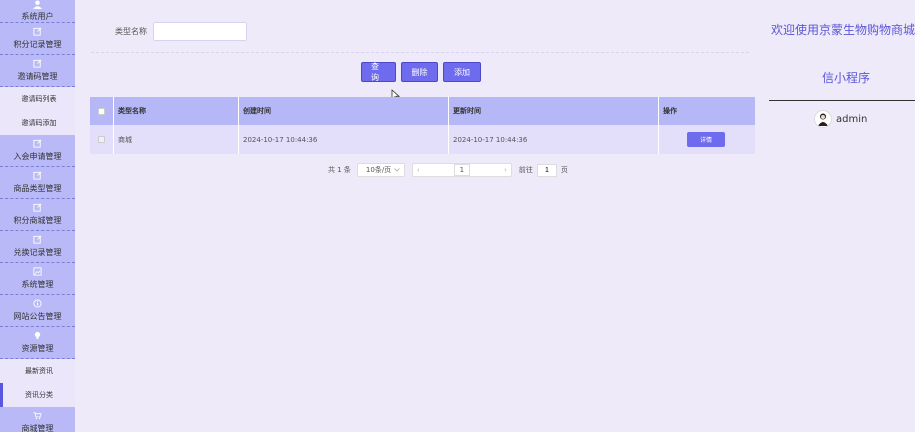  I want to click on sidebar-item-label: 网站公告管理, so click(37, 316).